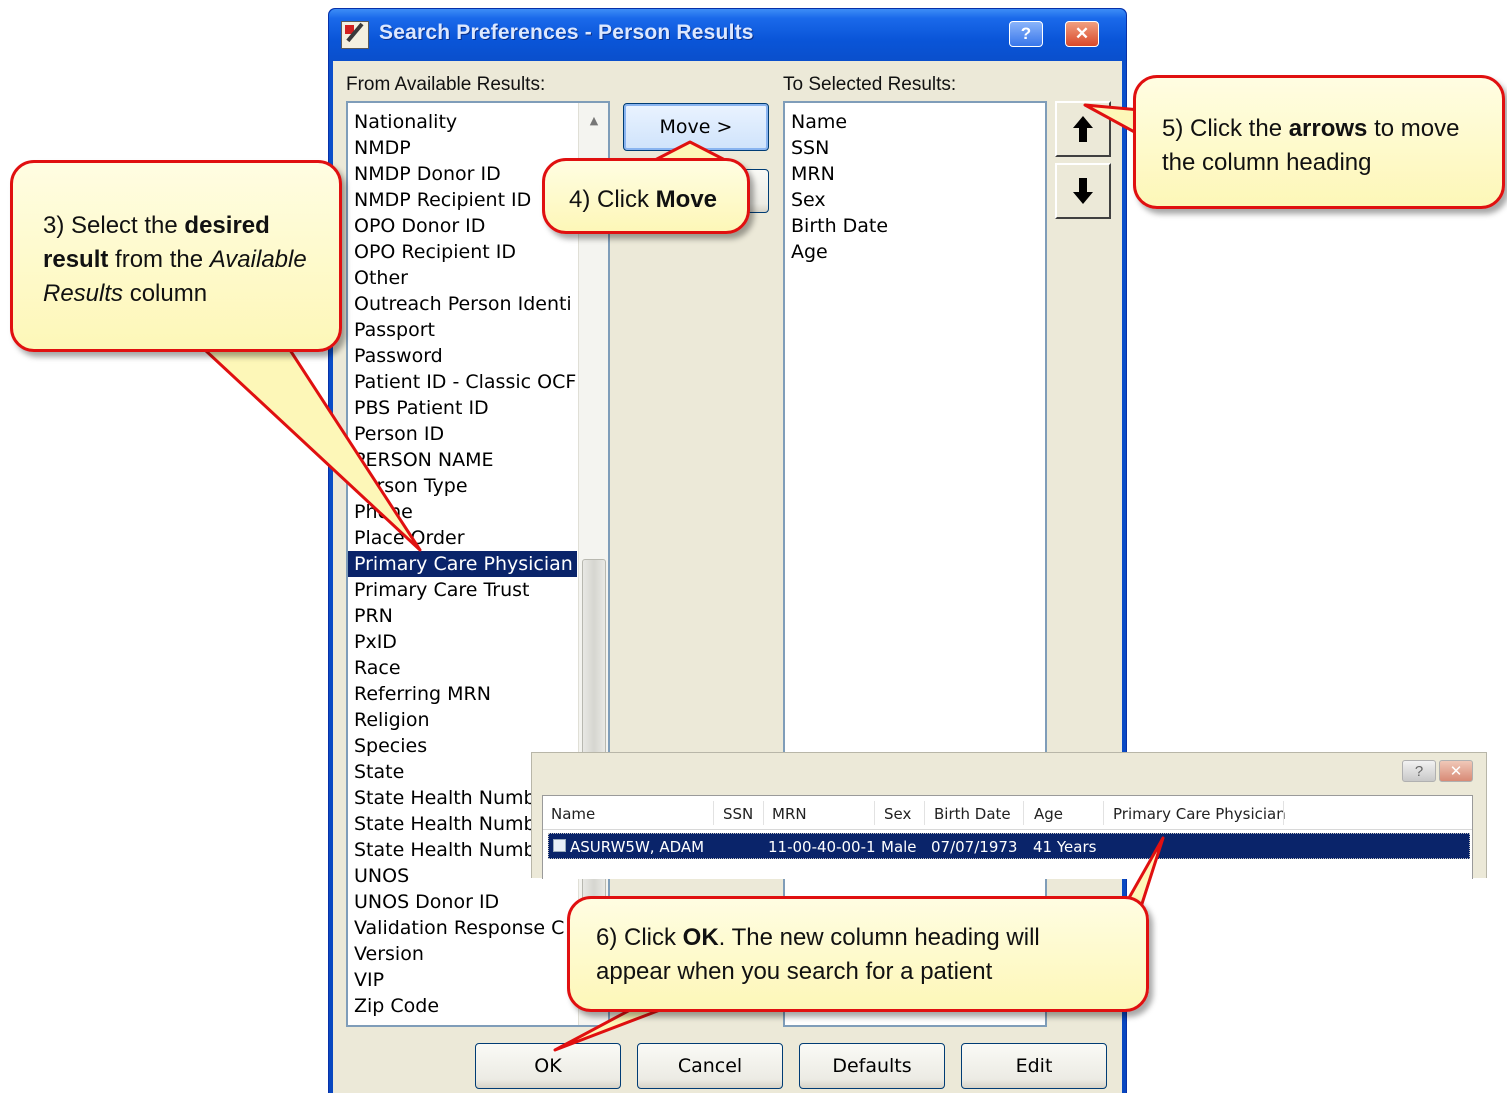 The image size is (1507, 1093). I want to click on list-item: Person ID, so click(466, 434).